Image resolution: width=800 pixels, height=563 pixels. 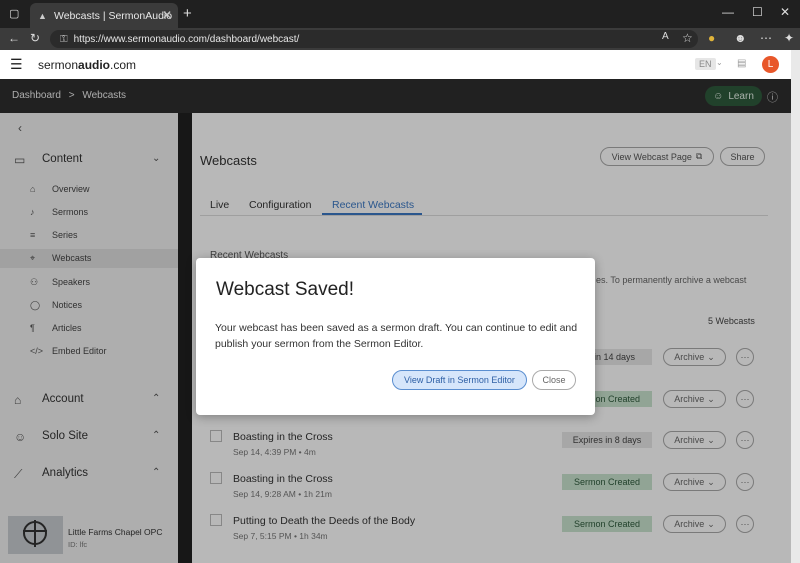 What do you see at coordinates (285, 289) in the screenshot?
I see `modal-title: Webcast Saved!` at bounding box center [285, 289].